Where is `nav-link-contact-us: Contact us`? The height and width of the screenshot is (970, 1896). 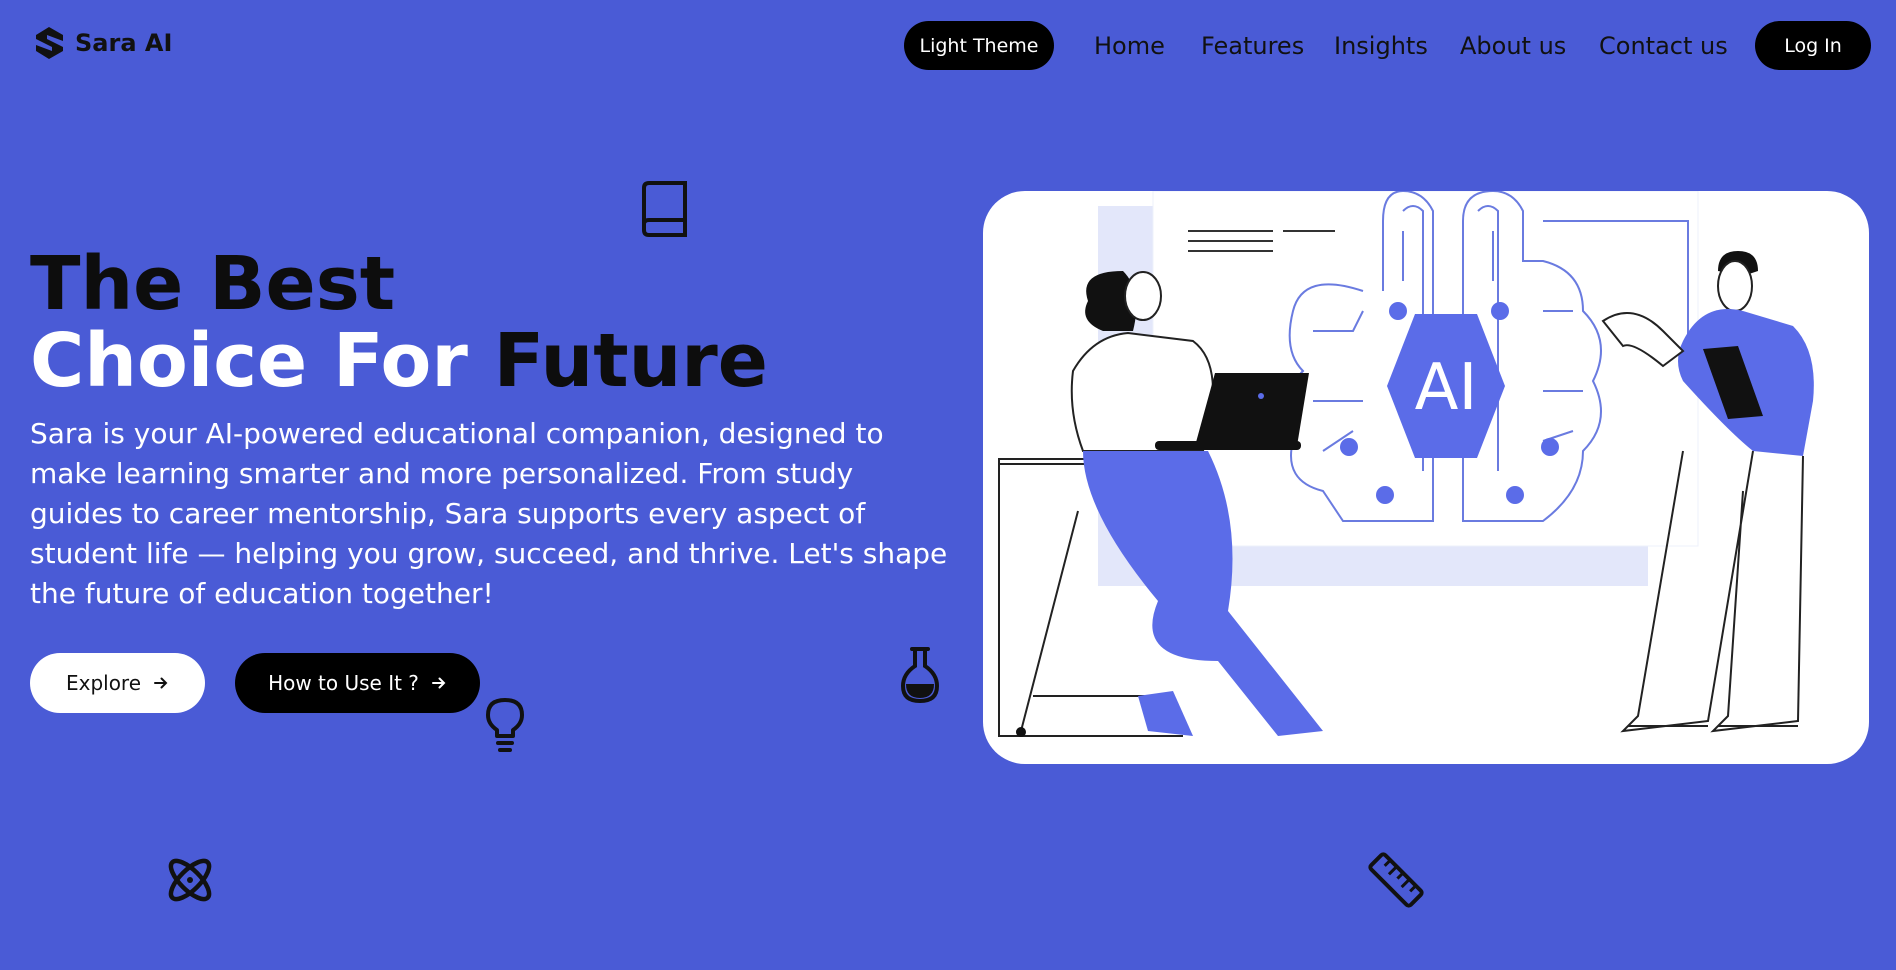 nav-link-contact-us: Contact us is located at coordinates (1663, 46).